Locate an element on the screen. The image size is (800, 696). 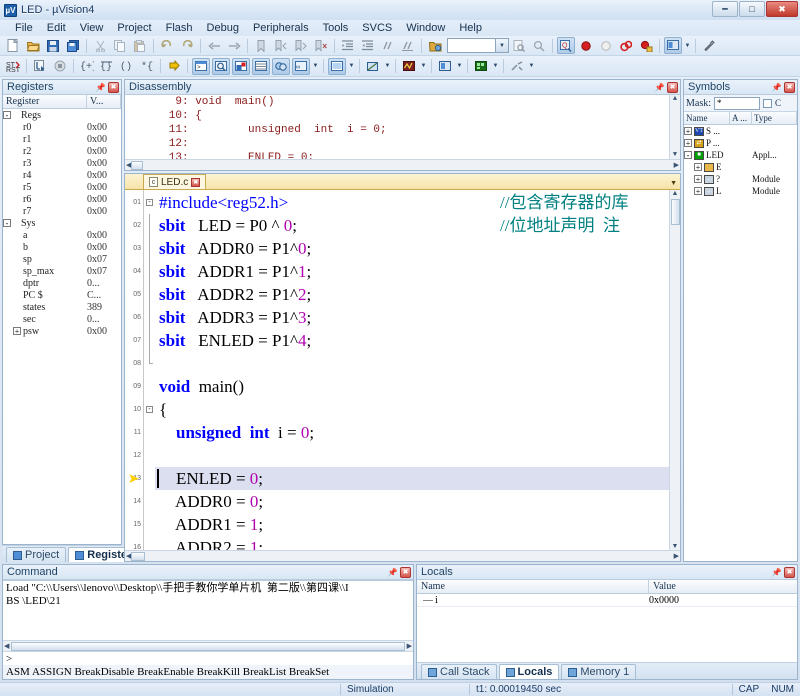
fold-collapse-icon: - is located at coordinates (149, 202).